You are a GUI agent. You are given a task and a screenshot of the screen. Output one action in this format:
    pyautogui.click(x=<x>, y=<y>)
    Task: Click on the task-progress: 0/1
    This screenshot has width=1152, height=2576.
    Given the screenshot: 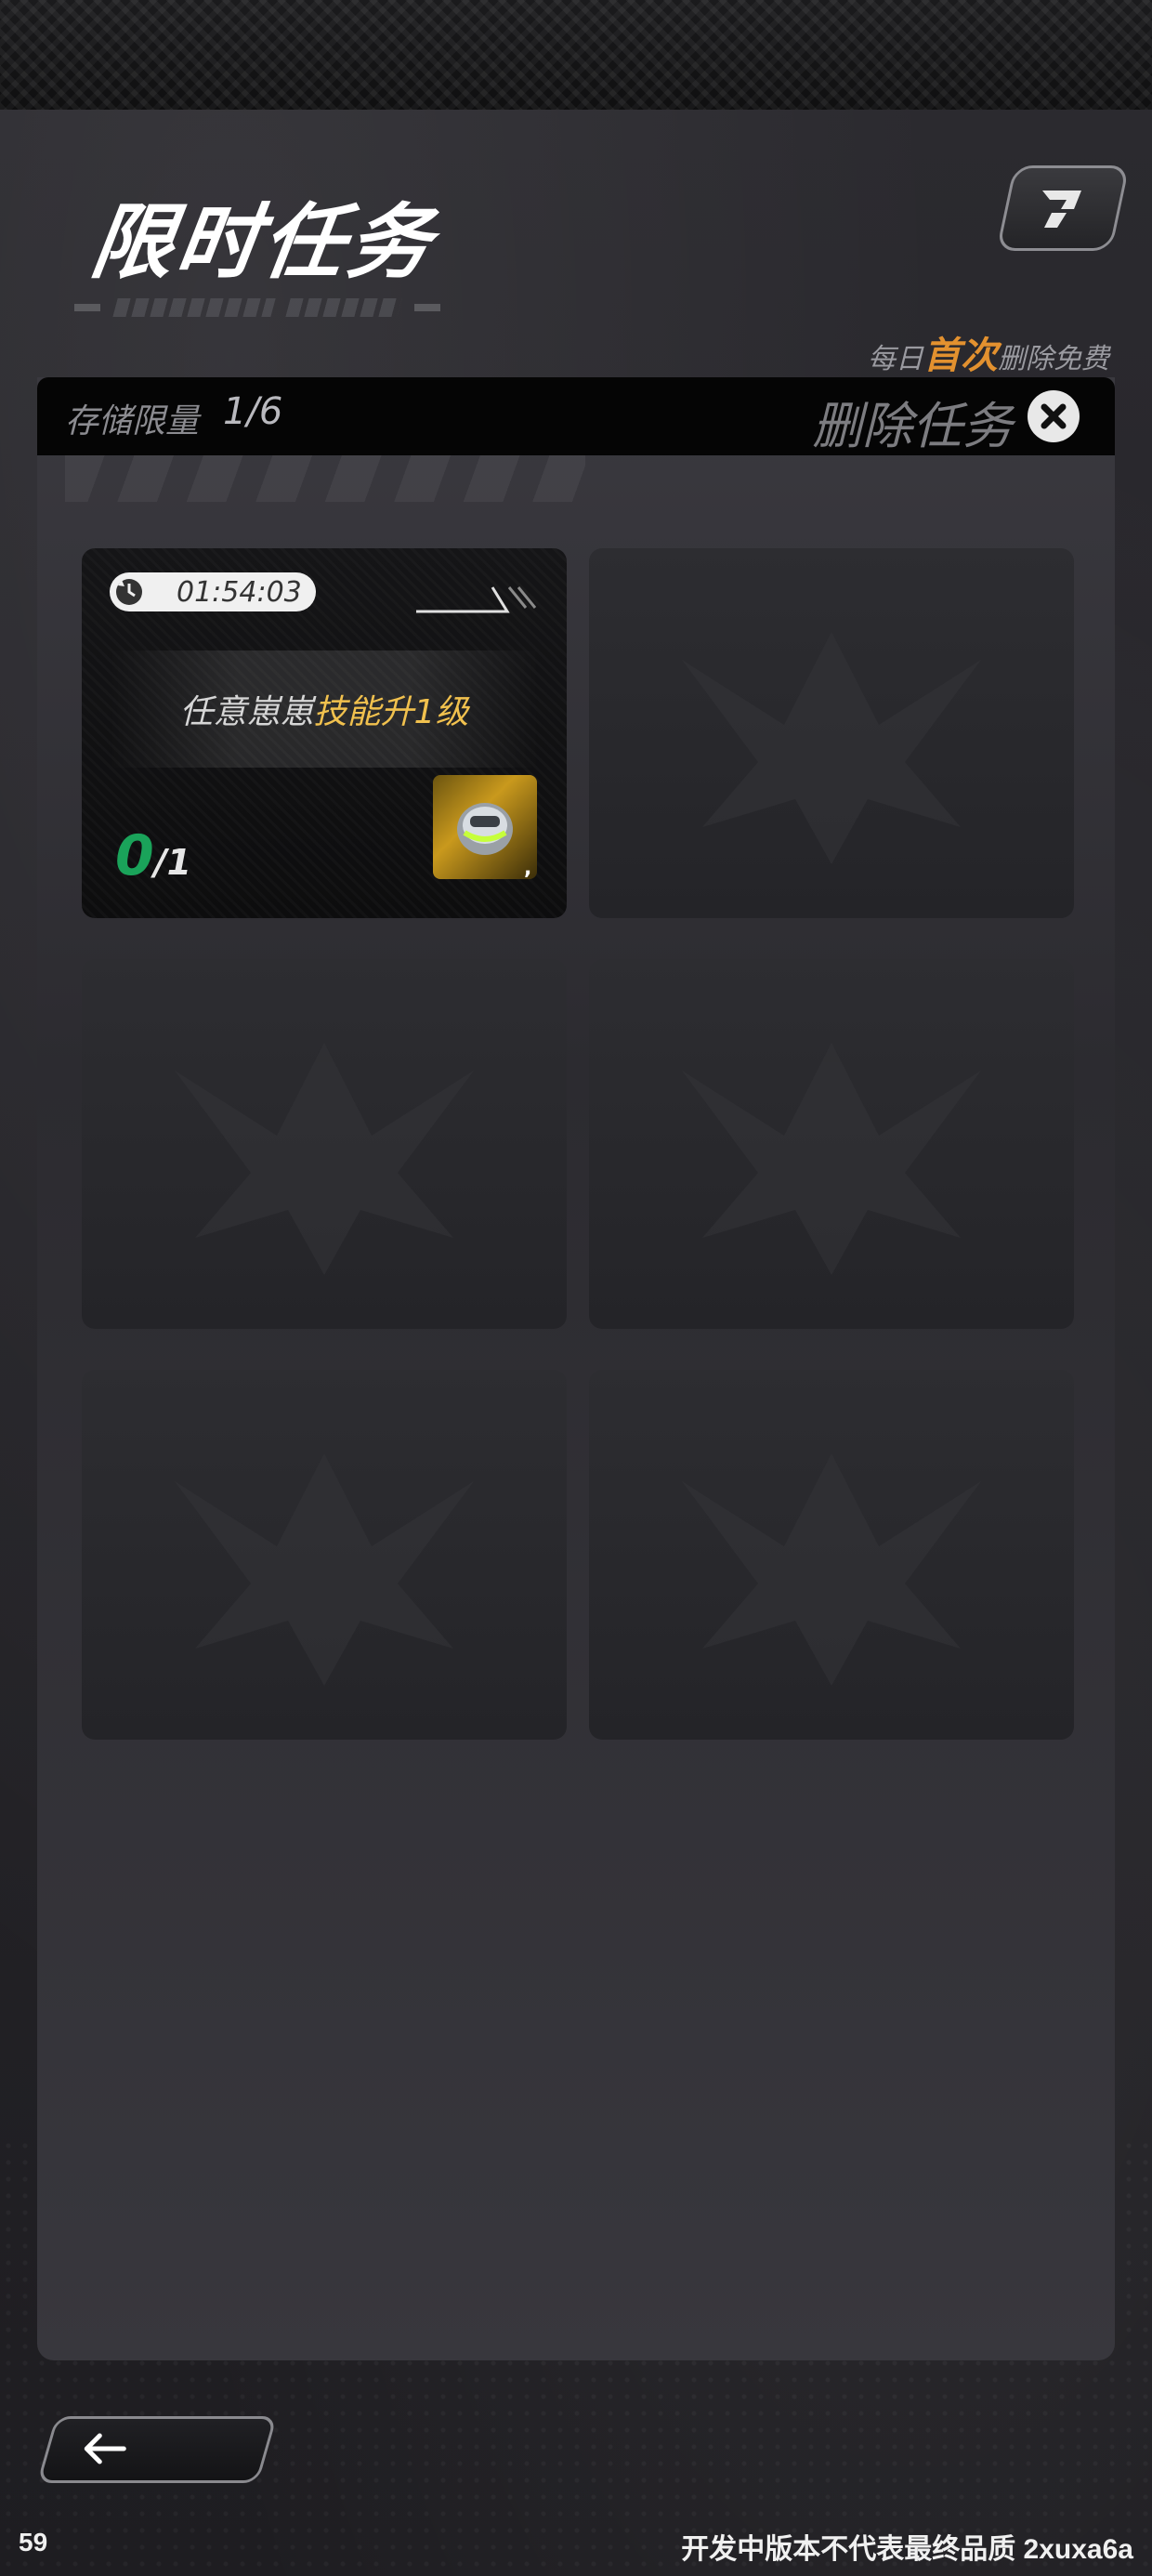 What is the action you would take?
    pyautogui.click(x=153, y=855)
    